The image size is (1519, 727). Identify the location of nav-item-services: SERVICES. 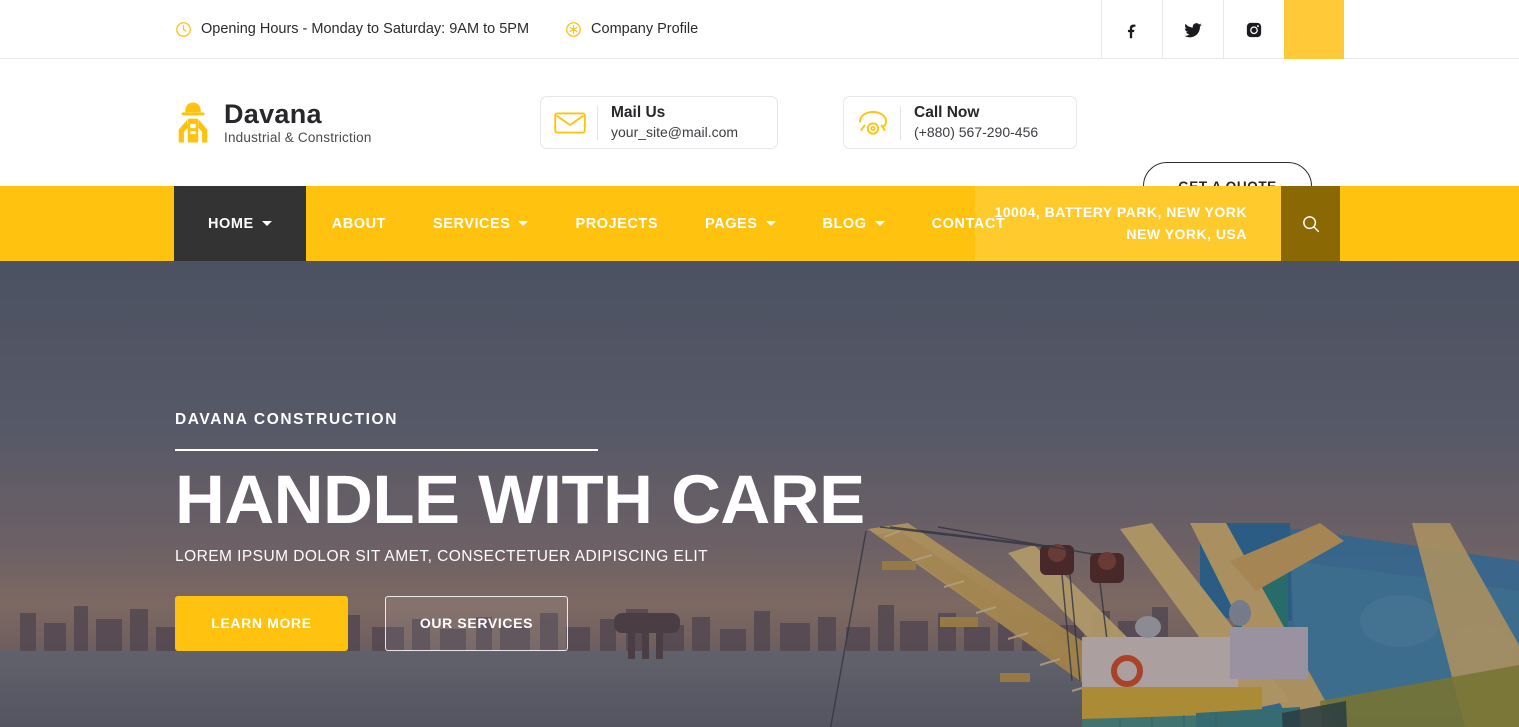
(481, 223).